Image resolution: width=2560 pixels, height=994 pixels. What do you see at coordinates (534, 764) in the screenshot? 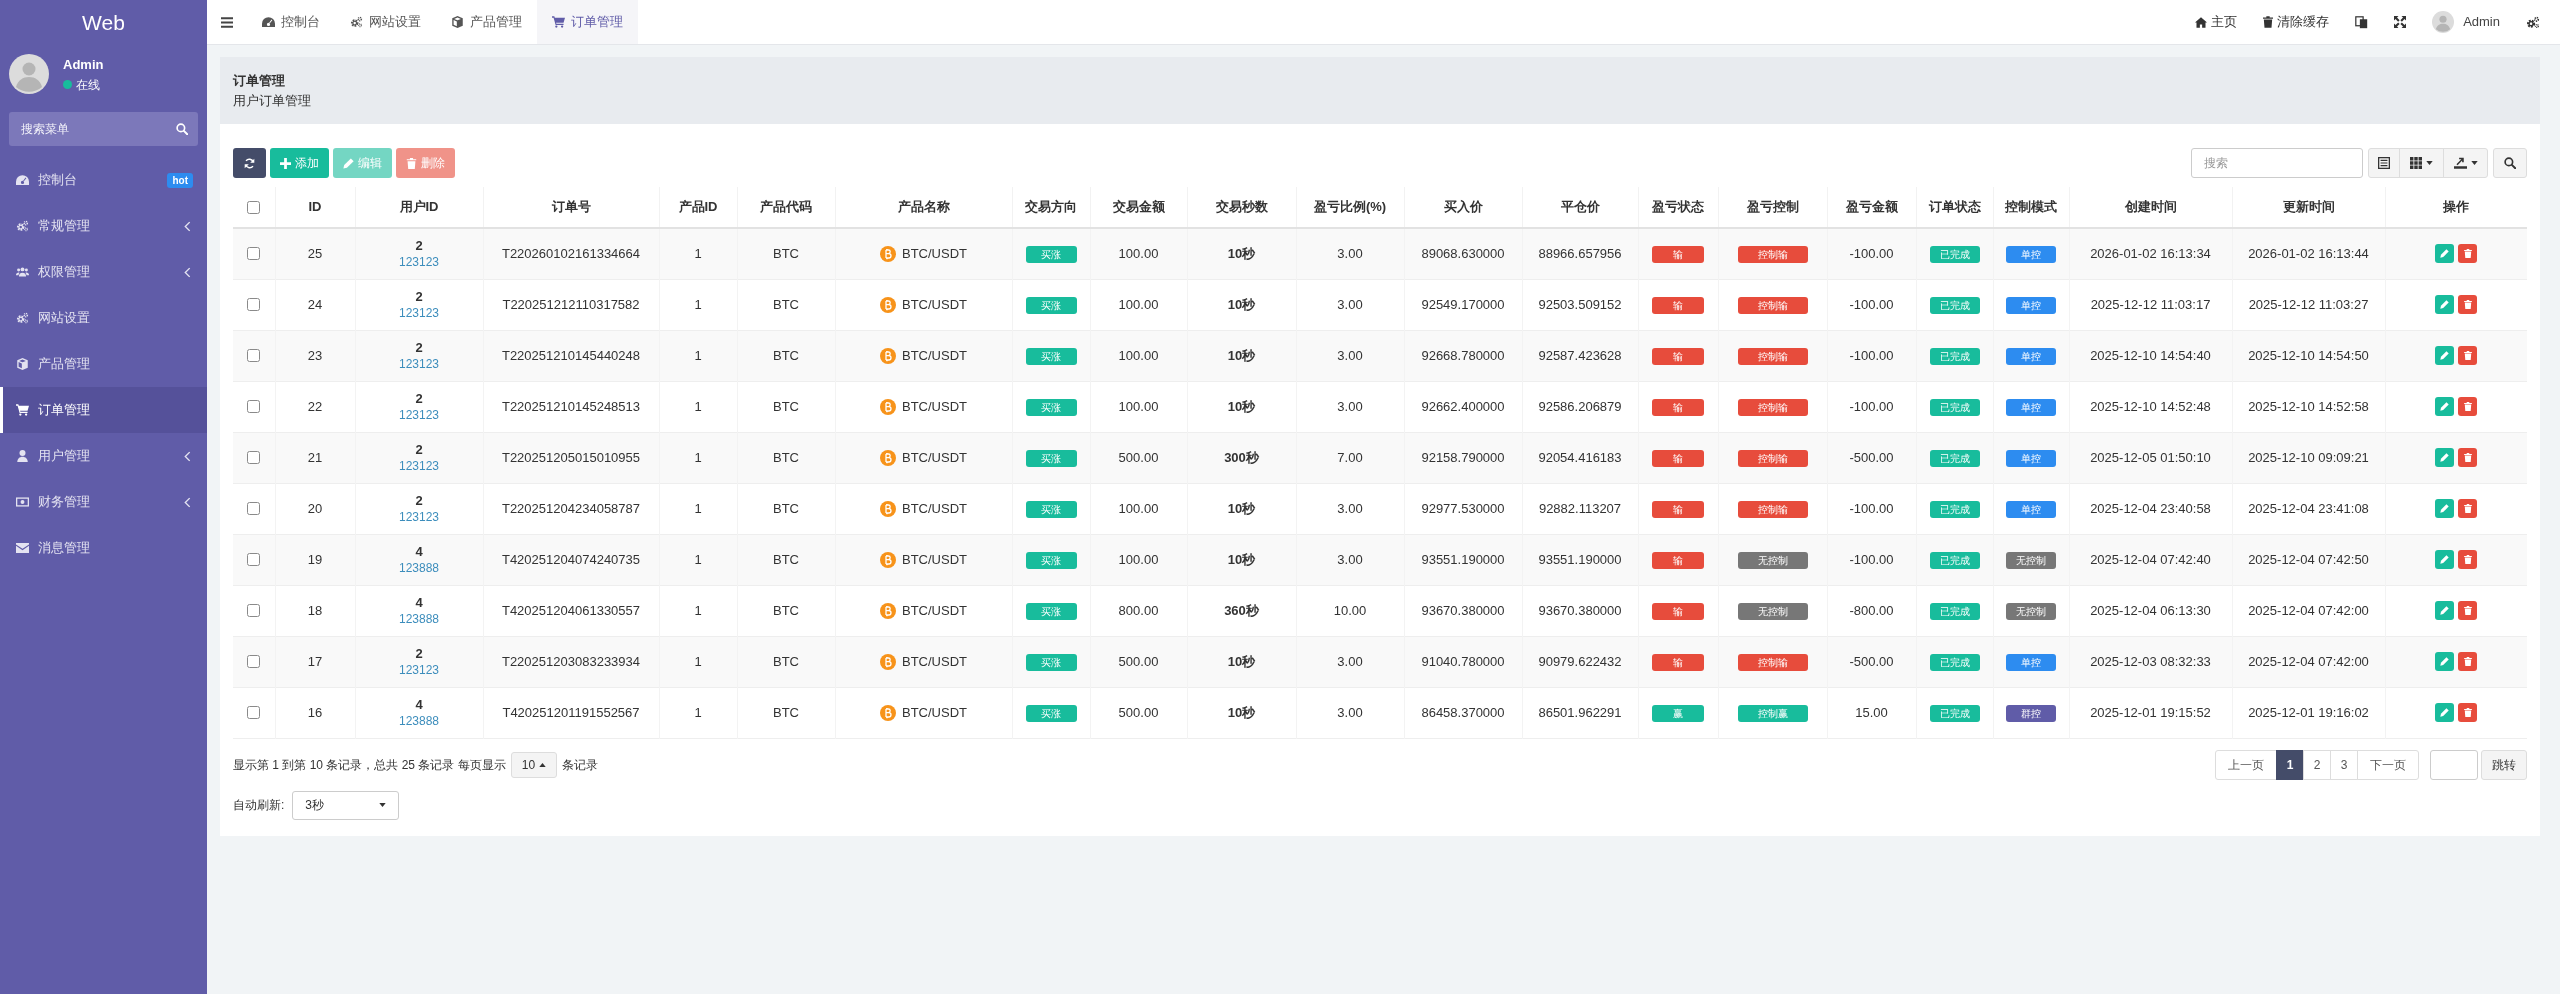
I see `page-size-button: 10` at bounding box center [534, 764].